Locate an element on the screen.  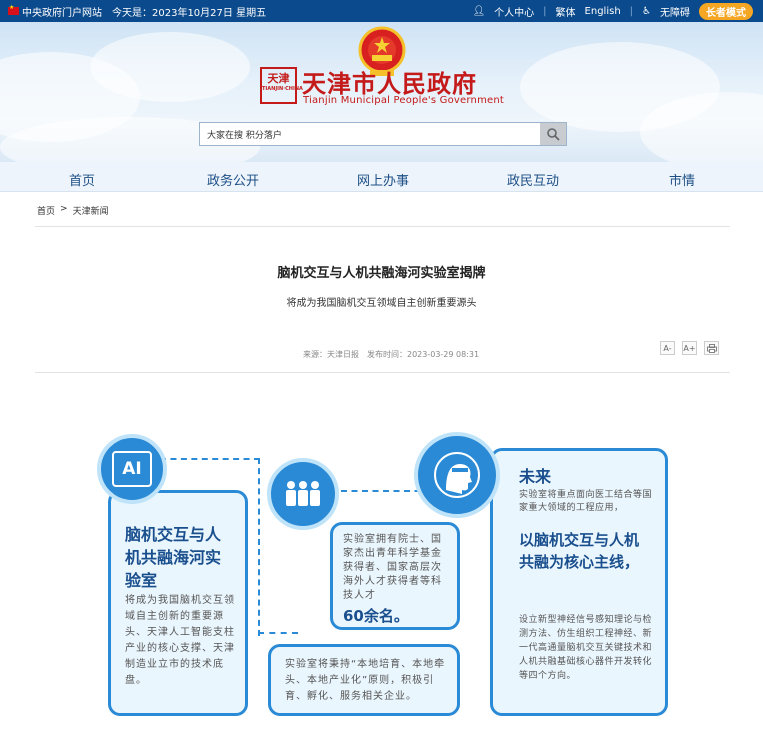
tianjin-seal-logo: 天津 TIANJIN·CHINA is located at coordinates (281, 85).